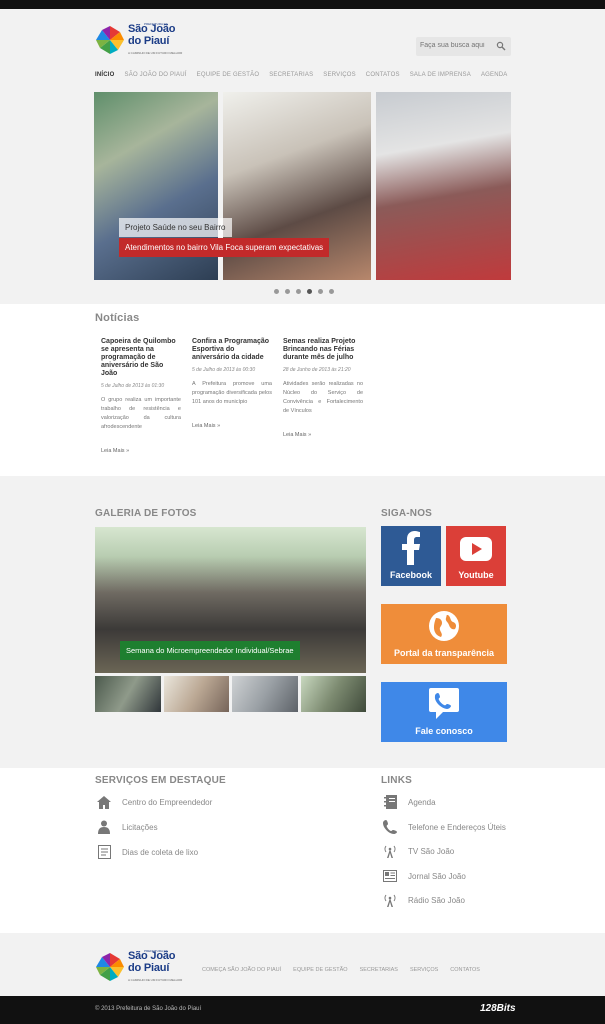  I want to click on copyright-text: © 2013 Prefeitura de São João do Piauí, so click(148, 1009).